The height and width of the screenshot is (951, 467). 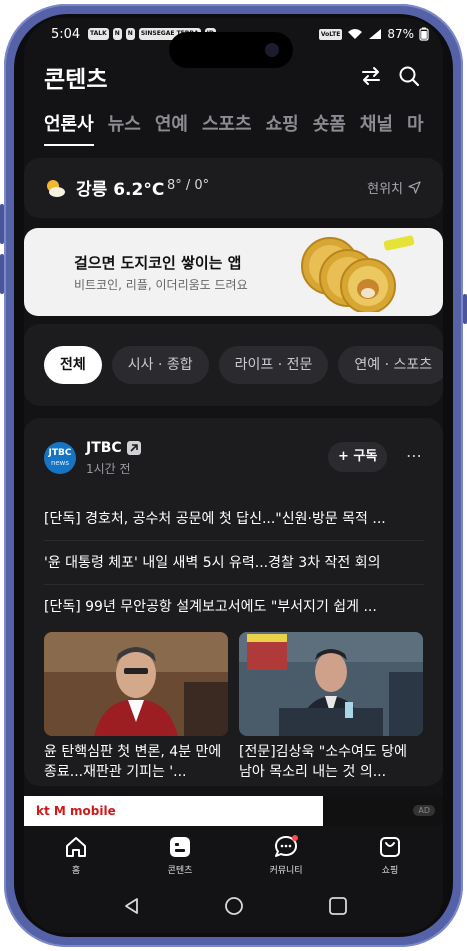 What do you see at coordinates (415, 128) in the screenshot?
I see `tab-more: 마` at bounding box center [415, 128].